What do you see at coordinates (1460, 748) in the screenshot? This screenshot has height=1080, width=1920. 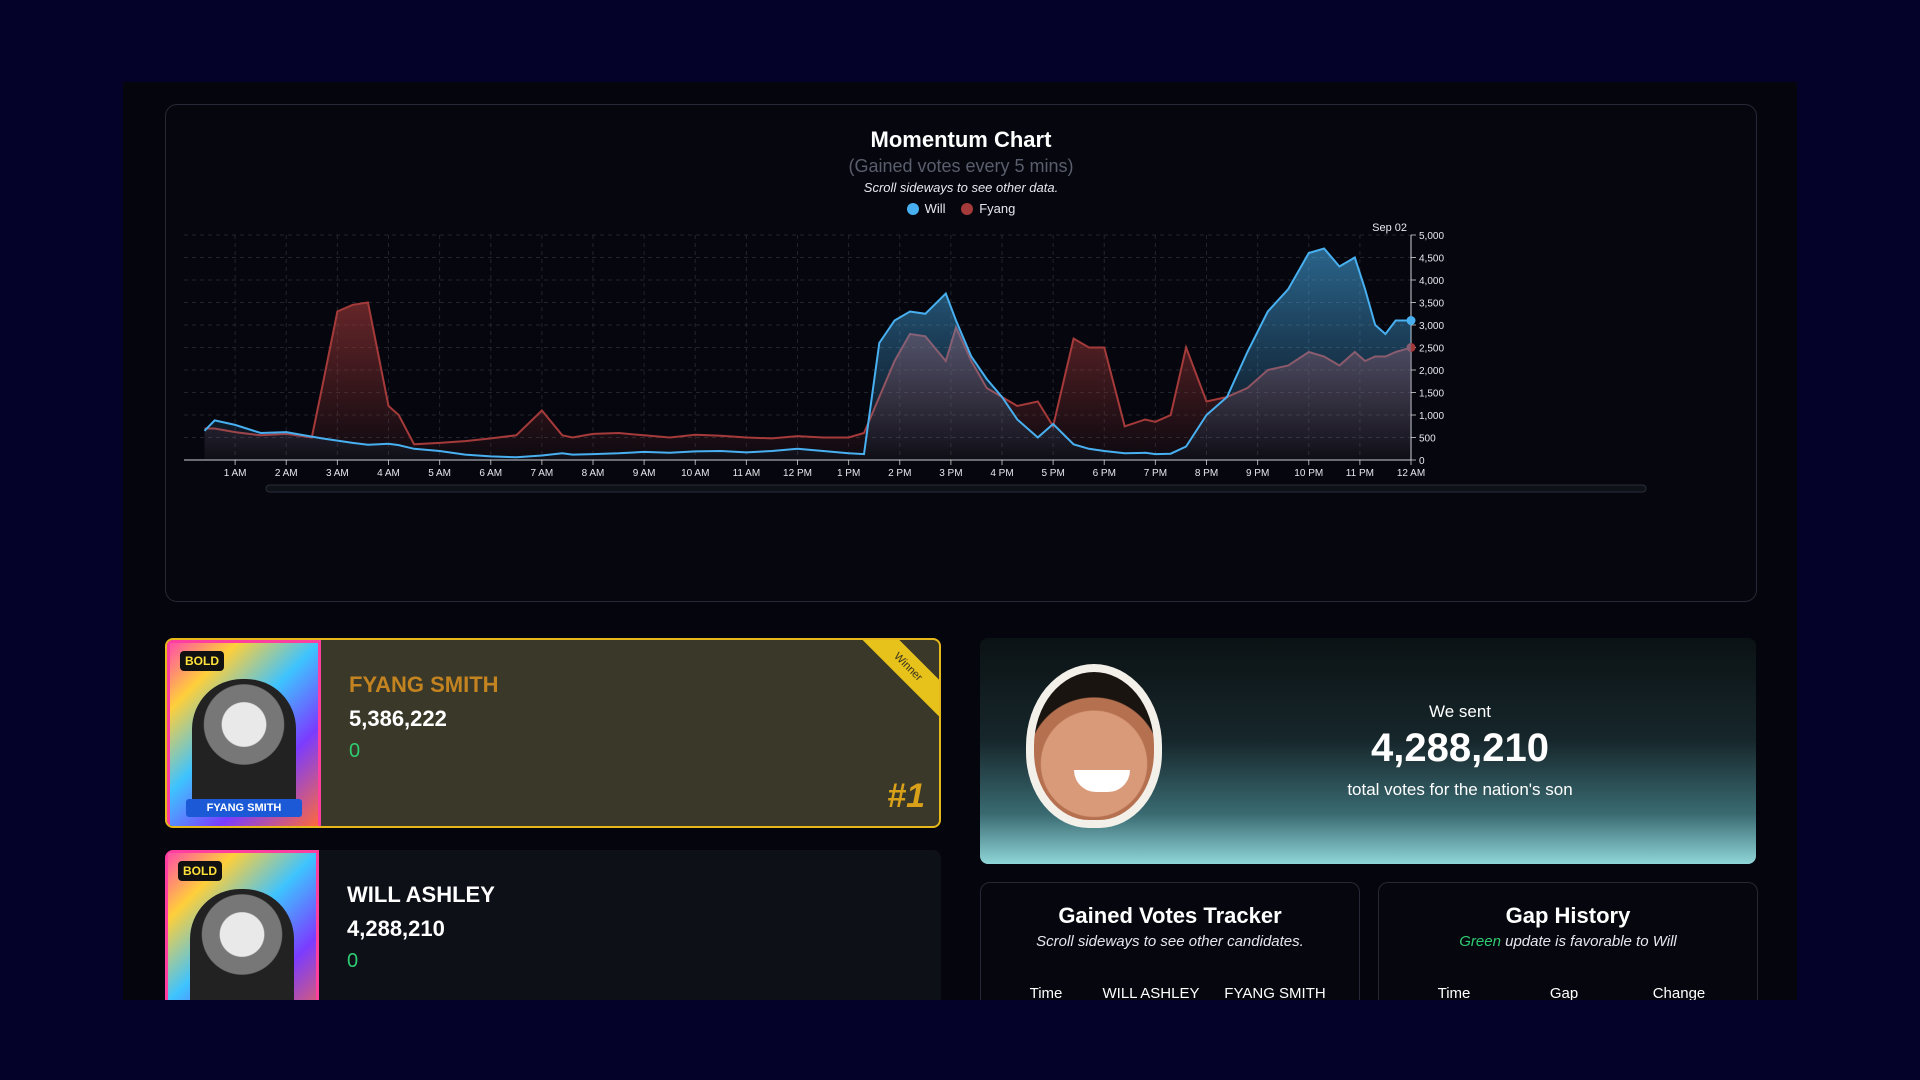 I see `sent-number: 4,288,210` at bounding box center [1460, 748].